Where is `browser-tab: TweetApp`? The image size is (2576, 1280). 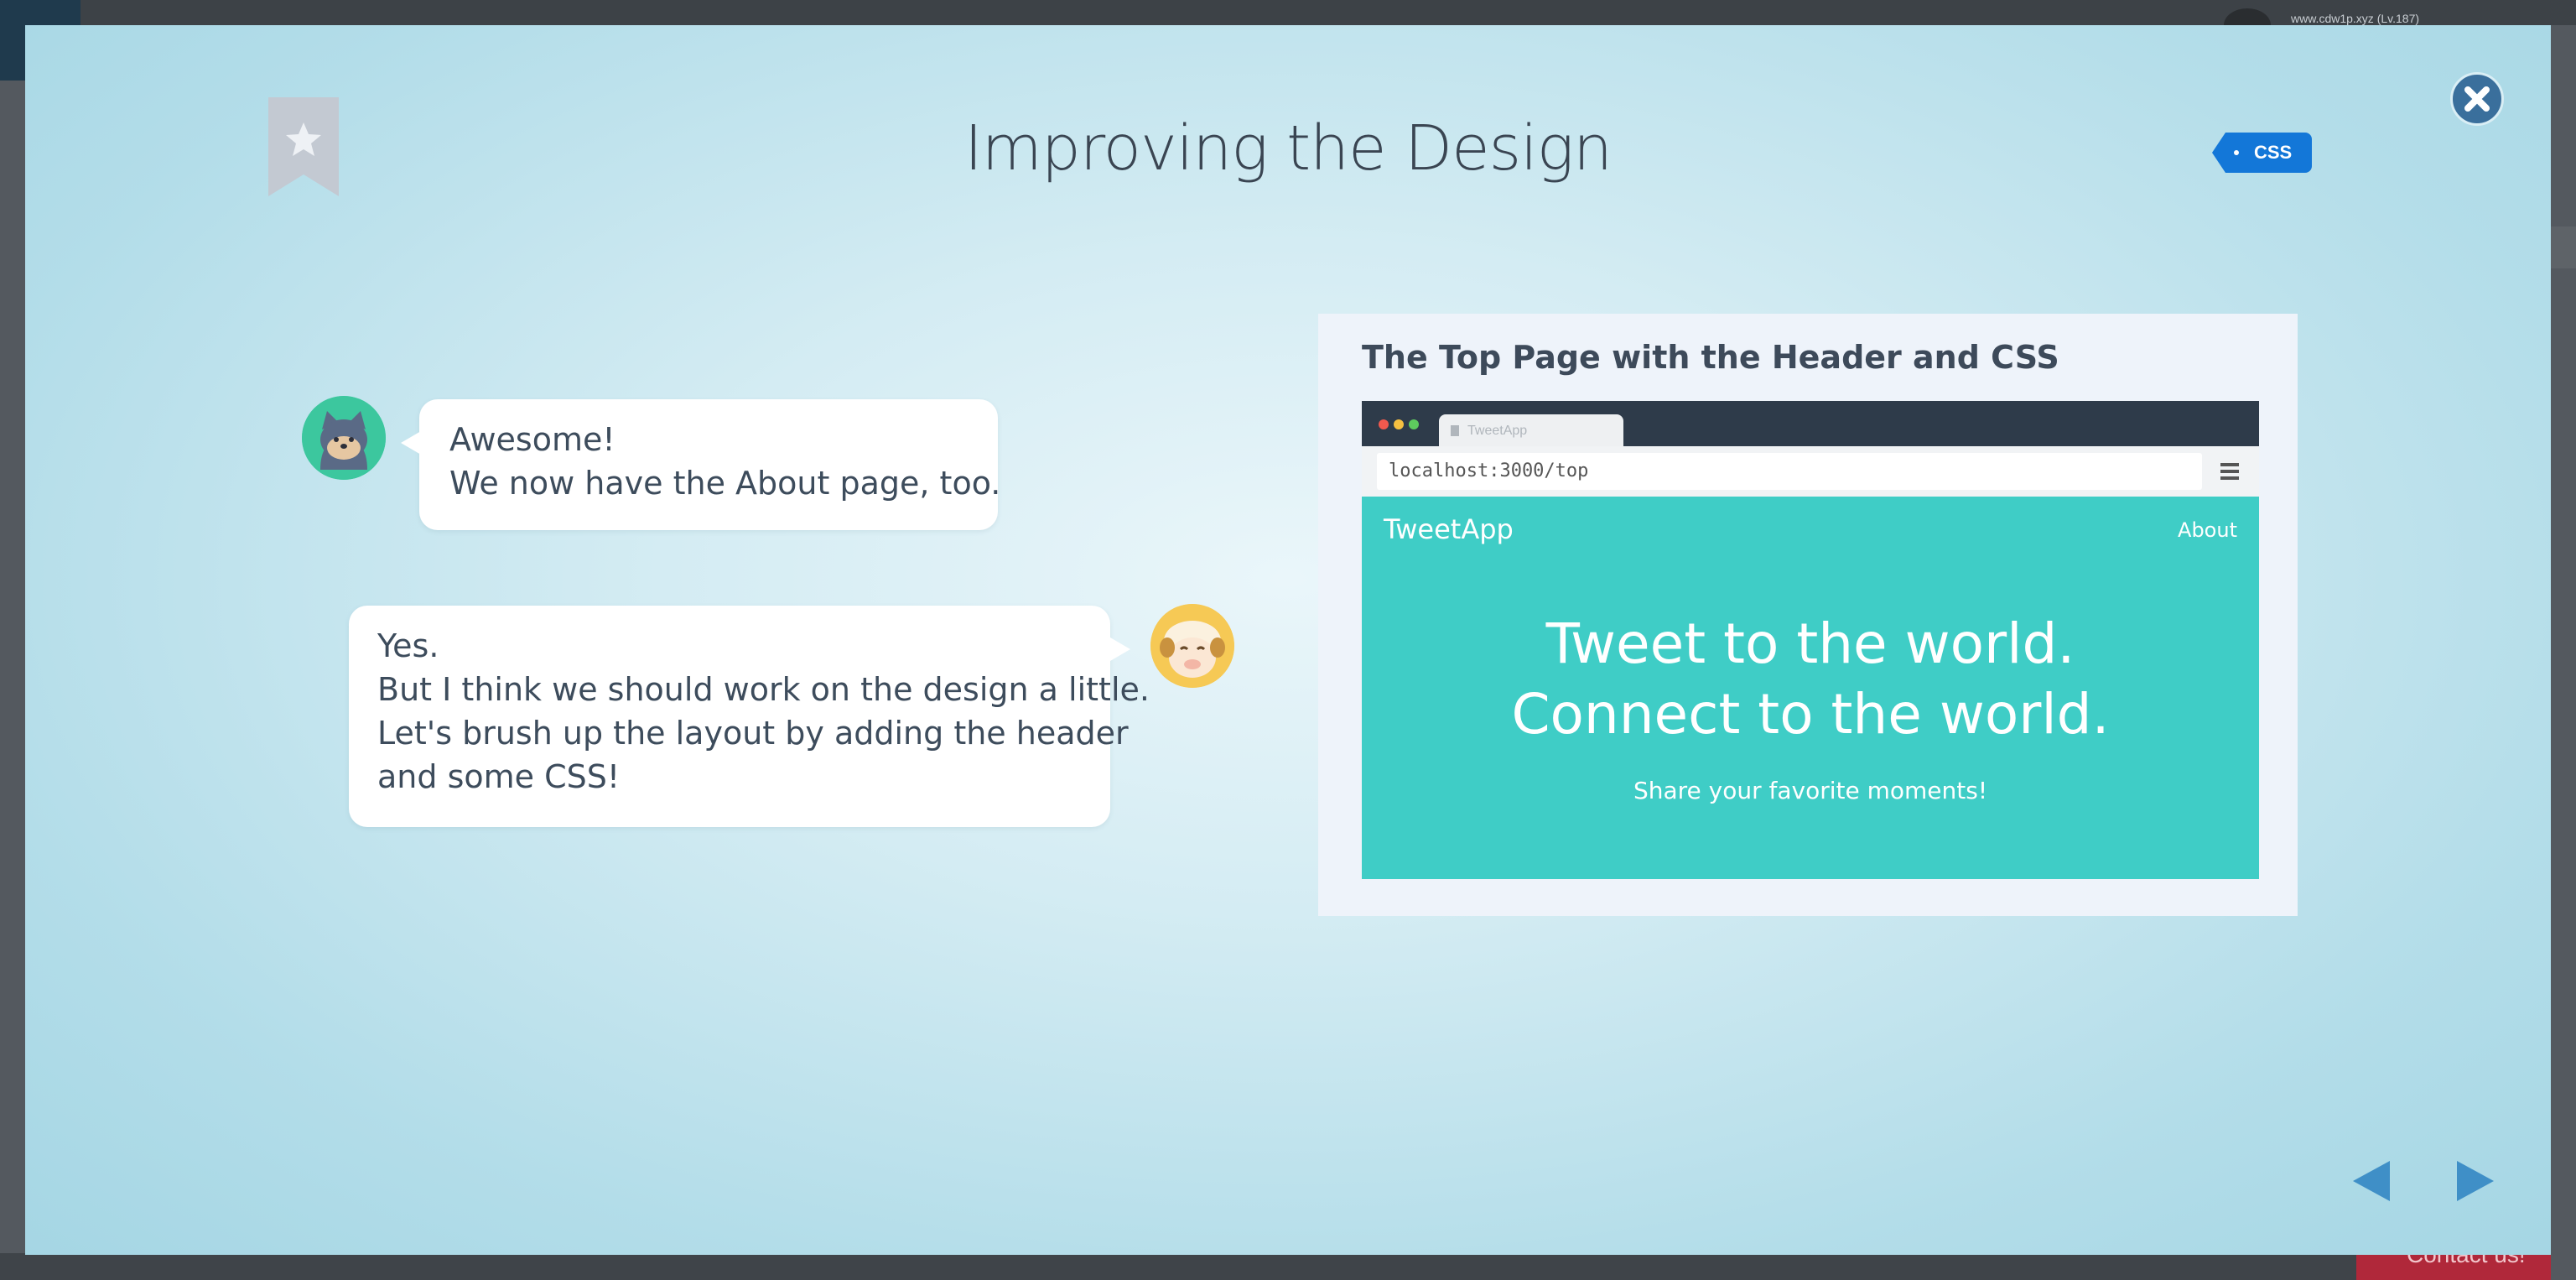
browser-tab: TweetApp is located at coordinates (1531, 430).